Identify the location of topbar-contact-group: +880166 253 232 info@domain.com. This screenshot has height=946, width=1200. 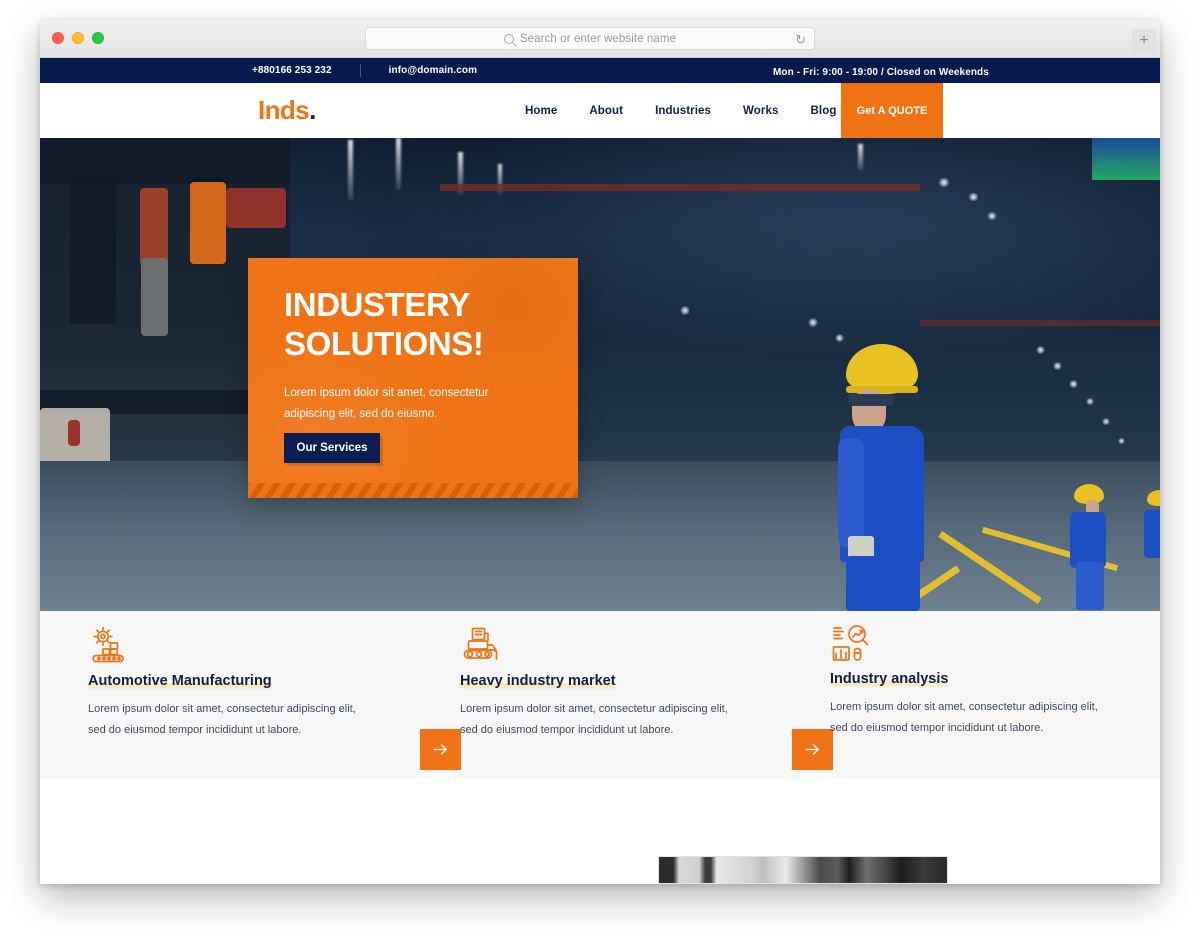
(364, 70).